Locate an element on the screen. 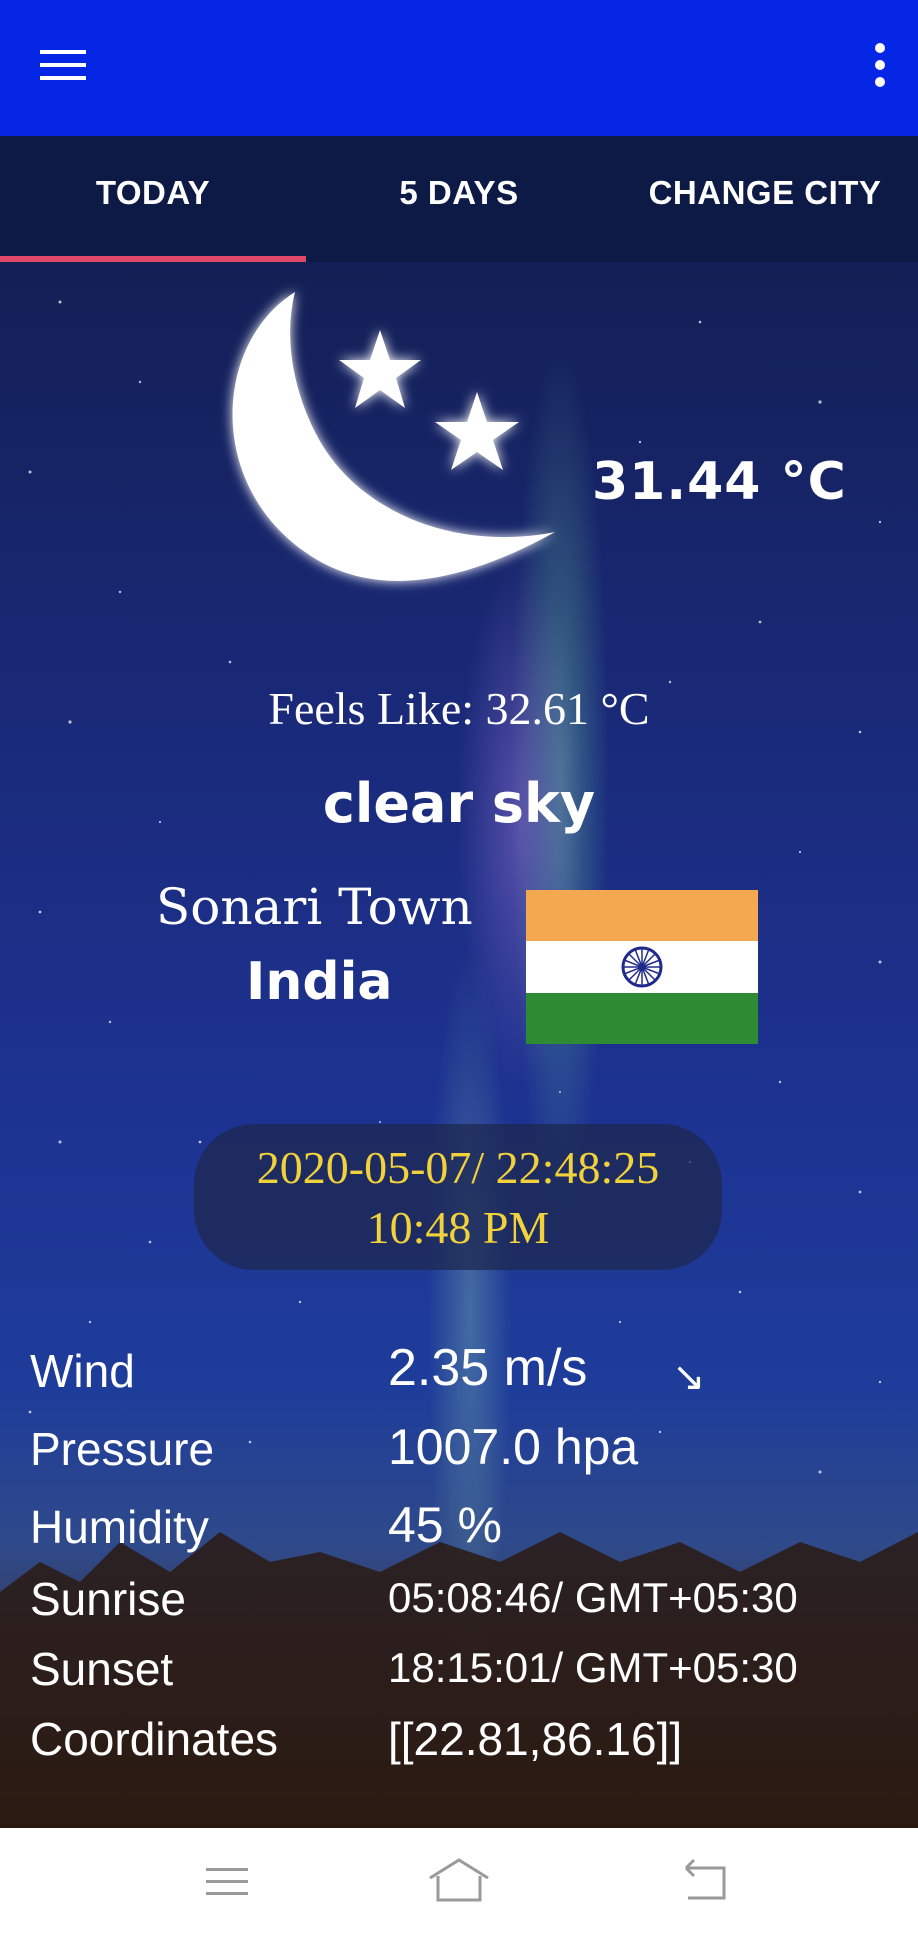  india-flag-icon is located at coordinates (642, 967).